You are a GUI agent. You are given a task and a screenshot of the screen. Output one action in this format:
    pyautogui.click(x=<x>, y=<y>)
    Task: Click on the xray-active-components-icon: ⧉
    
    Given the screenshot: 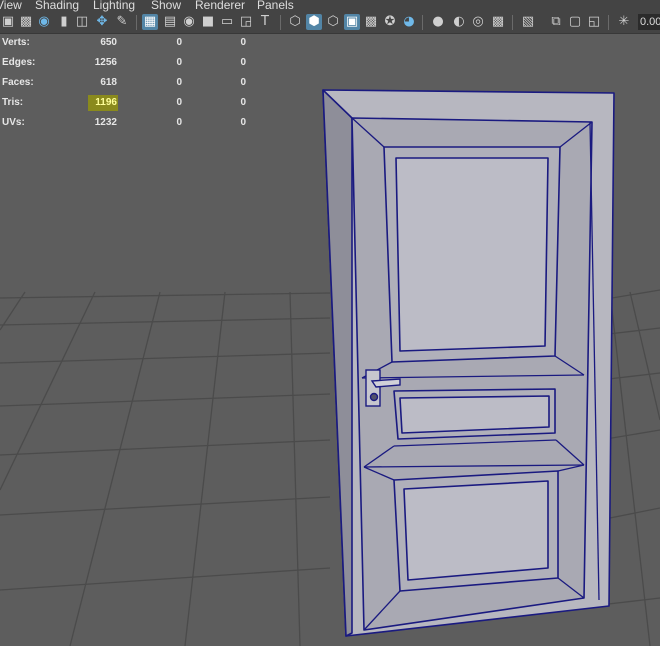 What is the action you would take?
    pyautogui.click(x=556, y=22)
    